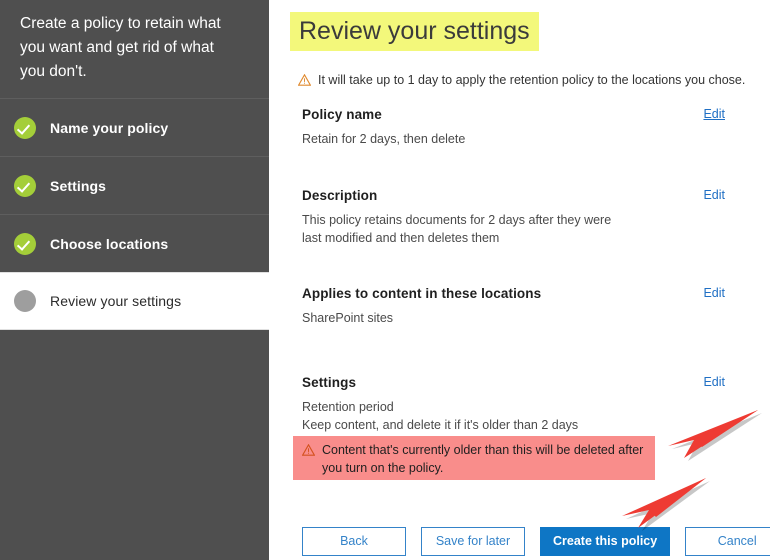  I want to click on section-body: SharePoint sites, so click(348, 318).